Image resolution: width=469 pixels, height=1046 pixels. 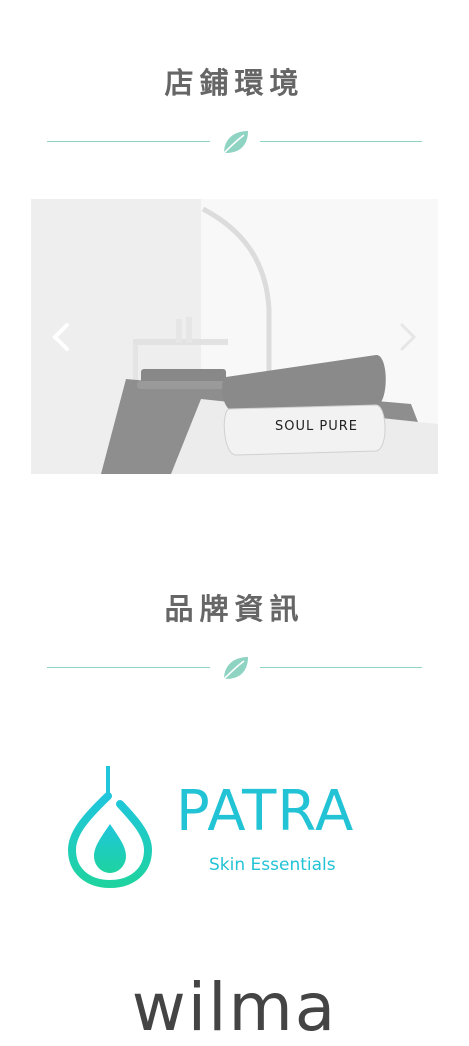 I want to click on store-section-title: 店鋪環境, so click(x=234, y=83).